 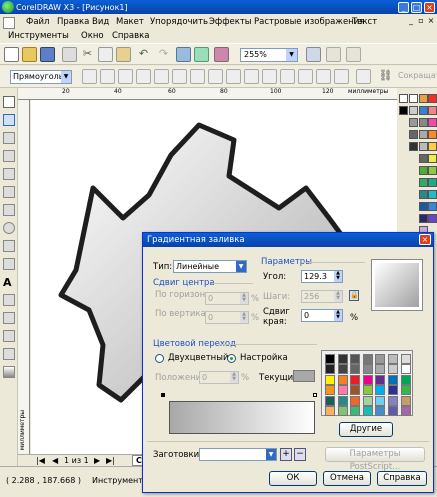 What do you see at coordinates (9, 156) in the screenshot?
I see `zoom-tool-icon` at bounding box center [9, 156].